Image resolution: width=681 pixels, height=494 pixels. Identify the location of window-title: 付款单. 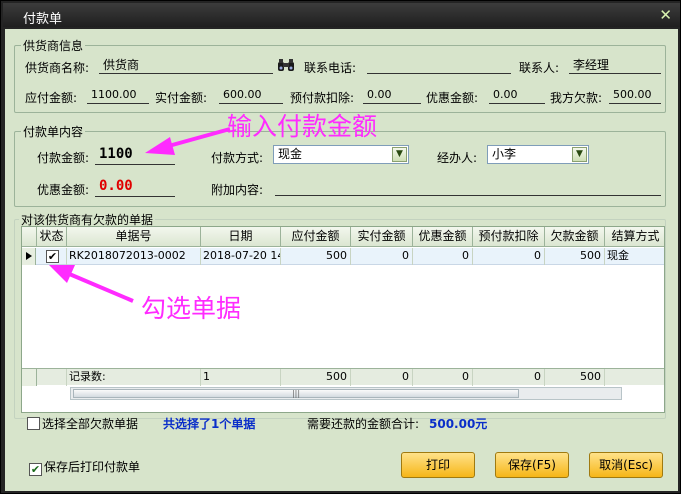
(43, 19).